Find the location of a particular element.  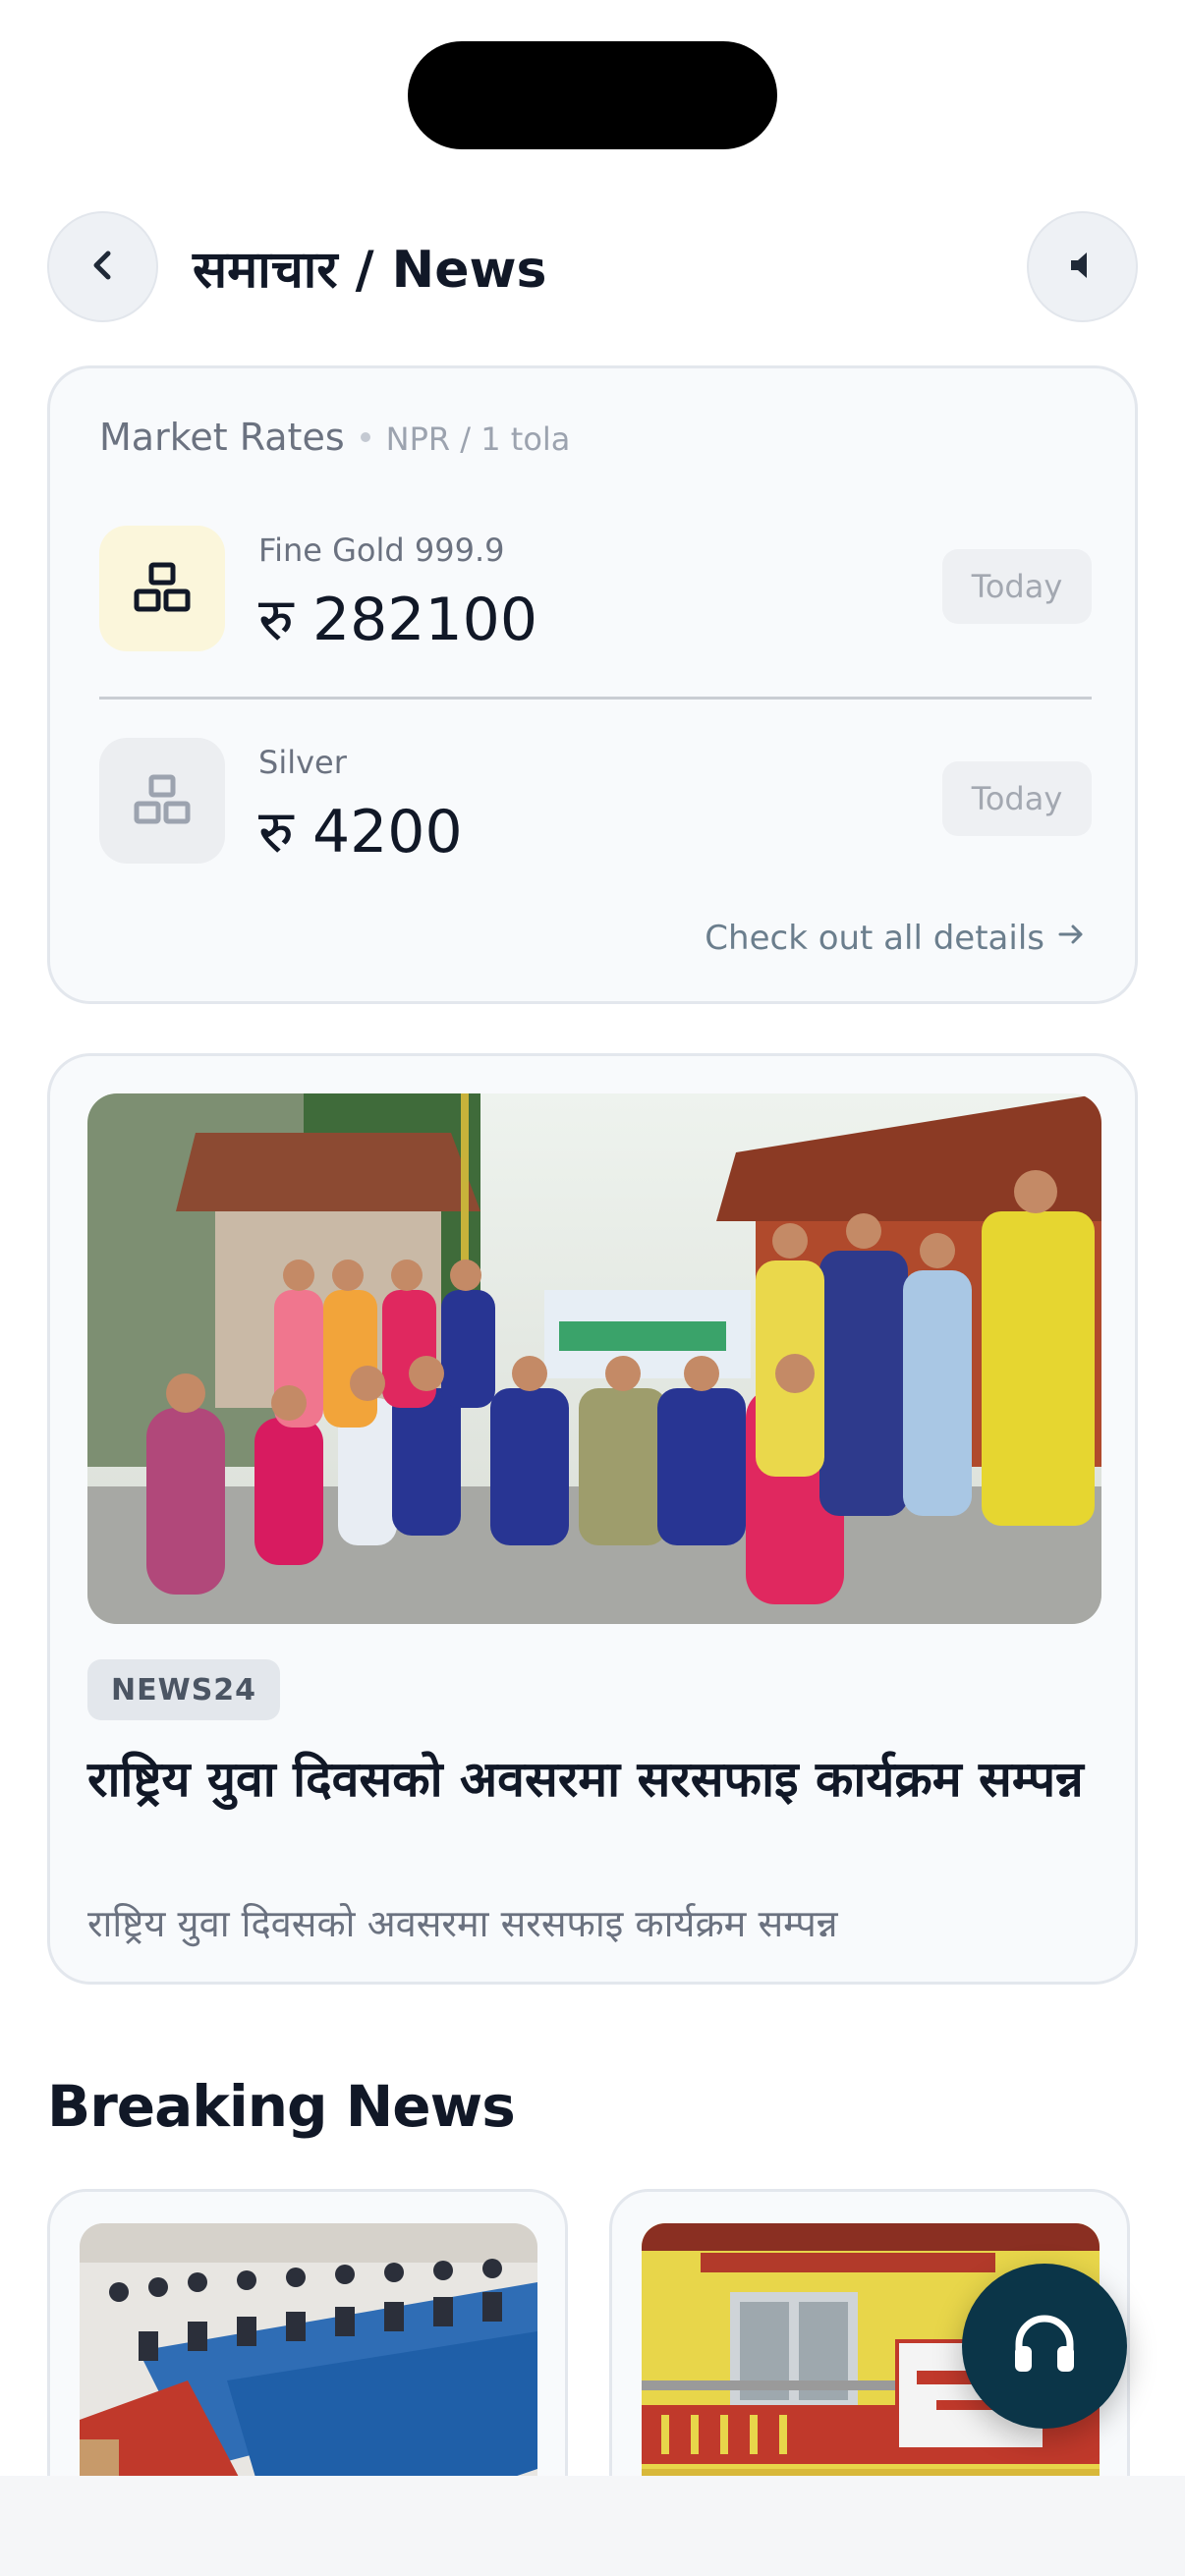

breaking-news-heading: Breaking News is located at coordinates (282, 2106).